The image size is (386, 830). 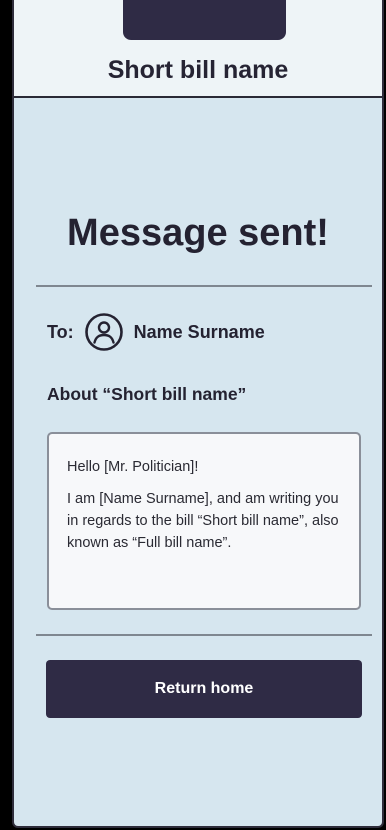 What do you see at coordinates (204, 635) in the screenshot?
I see `divider-bottom` at bounding box center [204, 635].